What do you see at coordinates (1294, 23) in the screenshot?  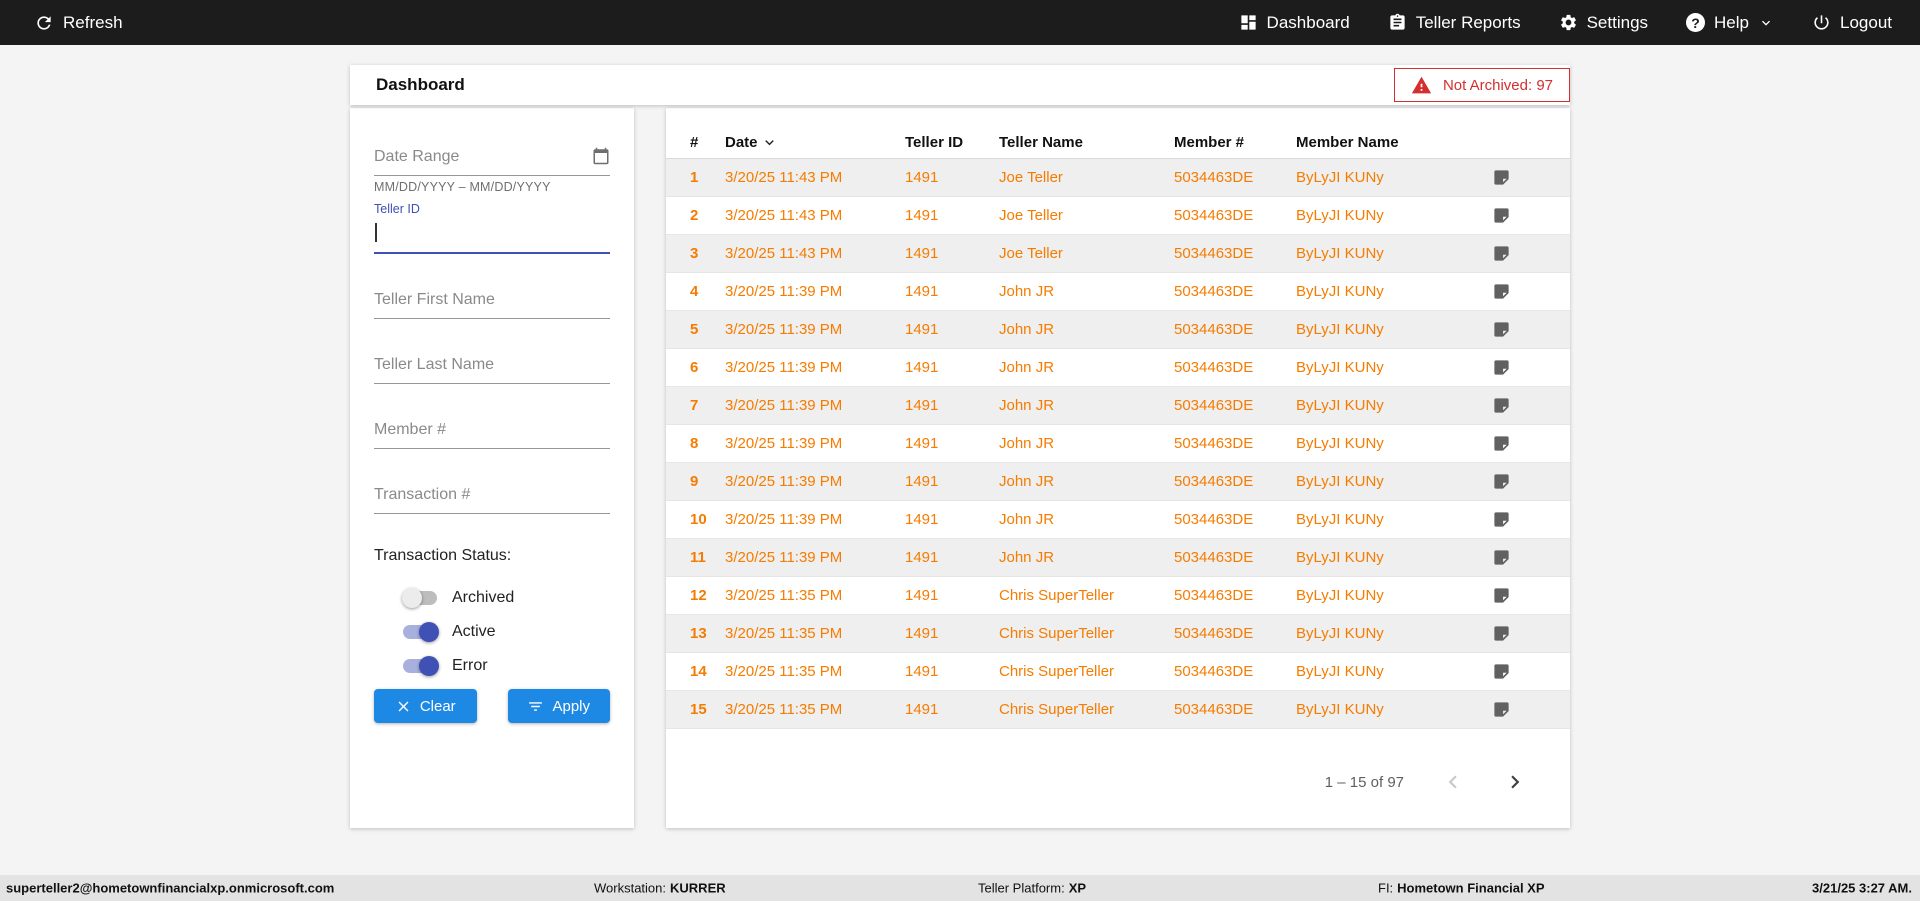 I see `nav-dashboard: Dashboard` at bounding box center [1294, 23].